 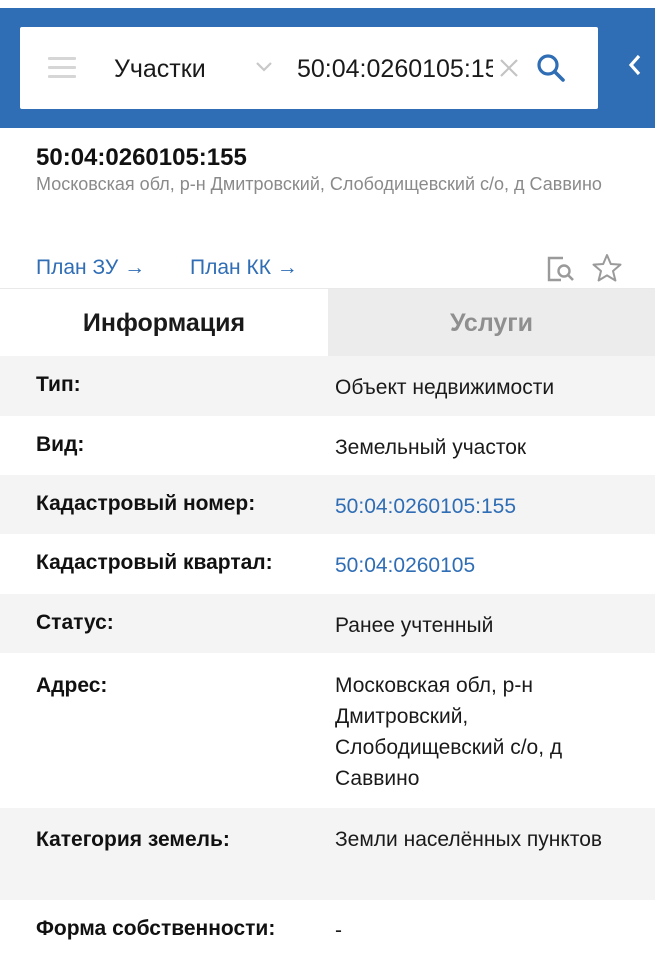 I want to click on search-box: Участки 50:04:0260105:155, so click(x=309, y=68).